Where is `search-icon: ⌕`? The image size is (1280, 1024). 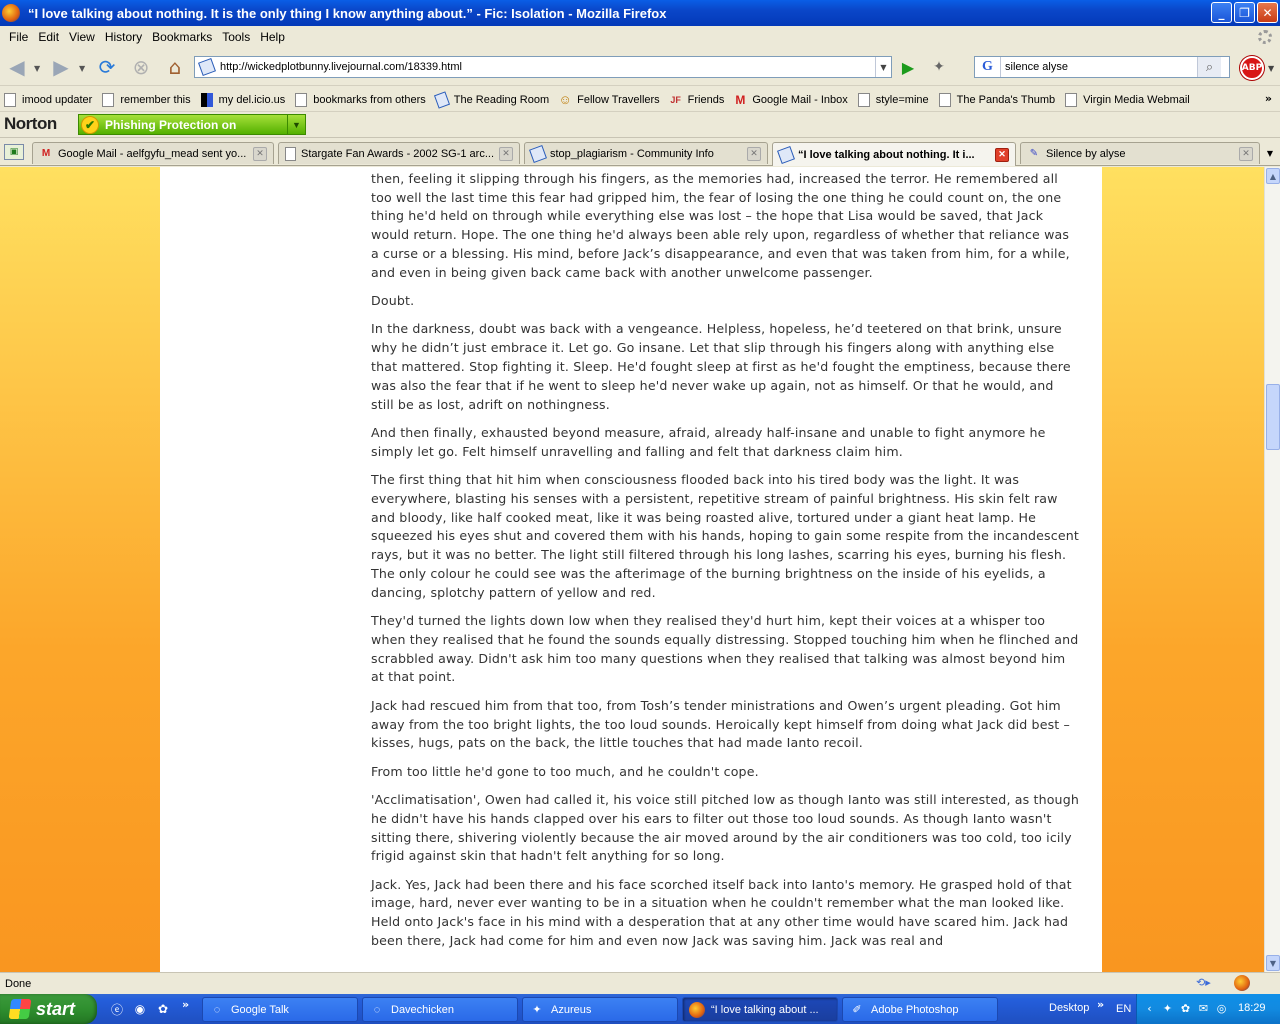 search-icon: ⌕ is located at coordinates (1209, 67).